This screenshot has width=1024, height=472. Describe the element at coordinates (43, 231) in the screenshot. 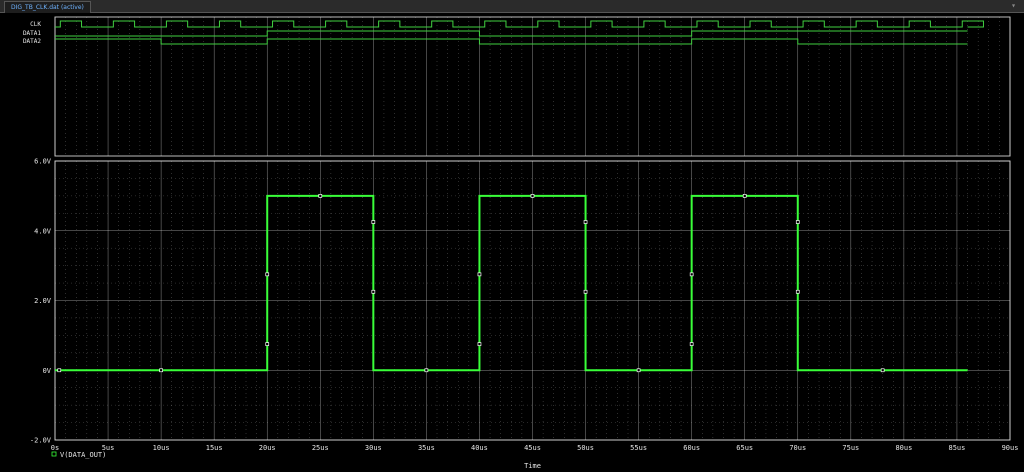

I see `y-tick-label: 4.0V` at that location.